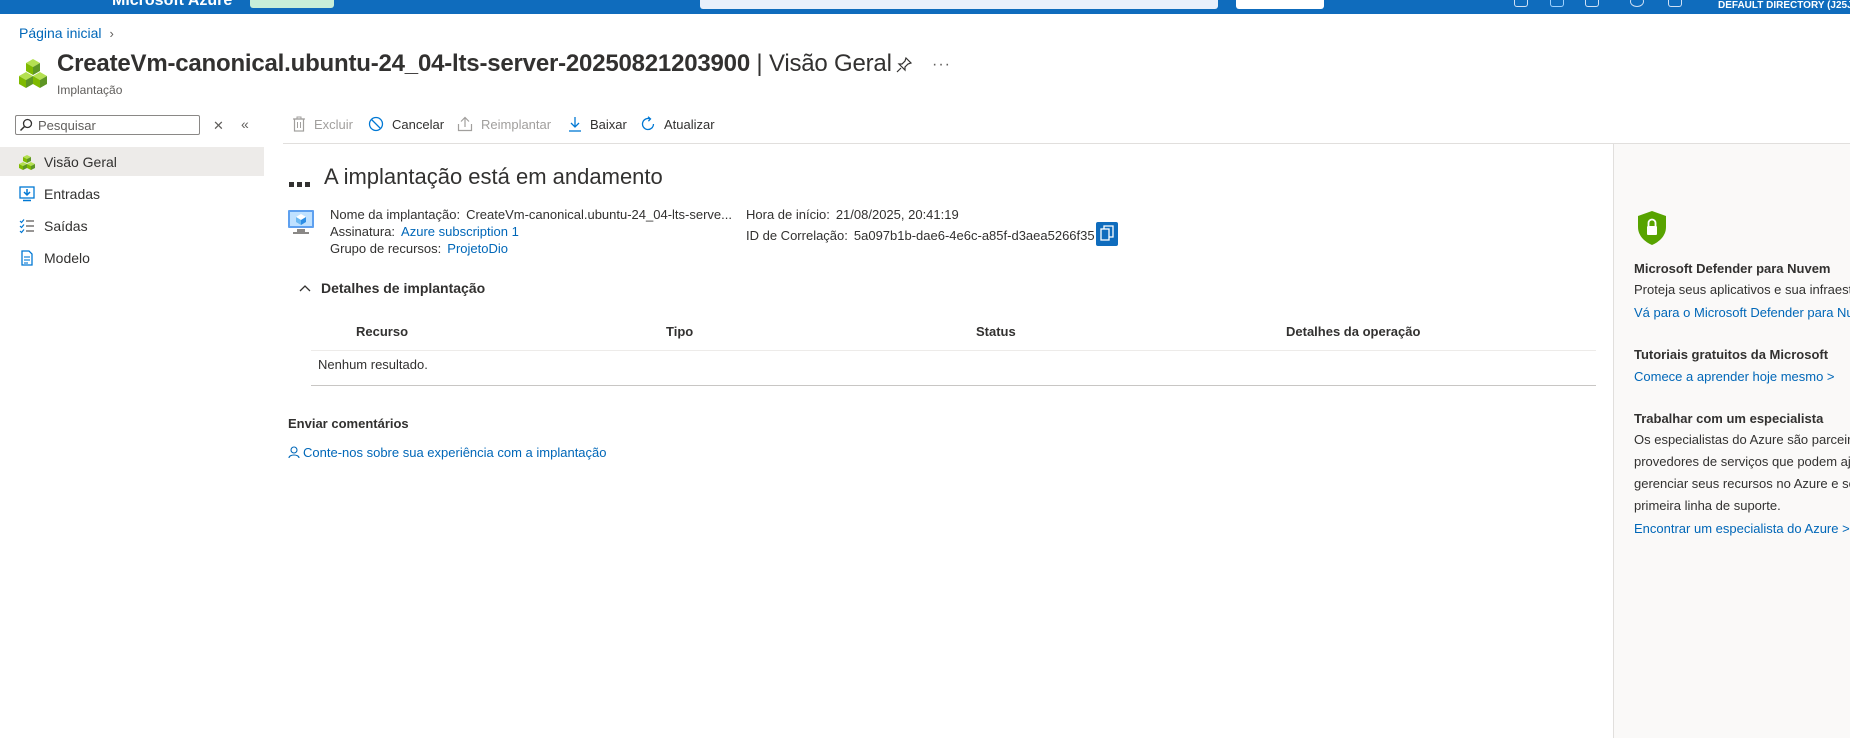  I want to click on brand-logo-text: Microsoft Azure, so click(172, 5).